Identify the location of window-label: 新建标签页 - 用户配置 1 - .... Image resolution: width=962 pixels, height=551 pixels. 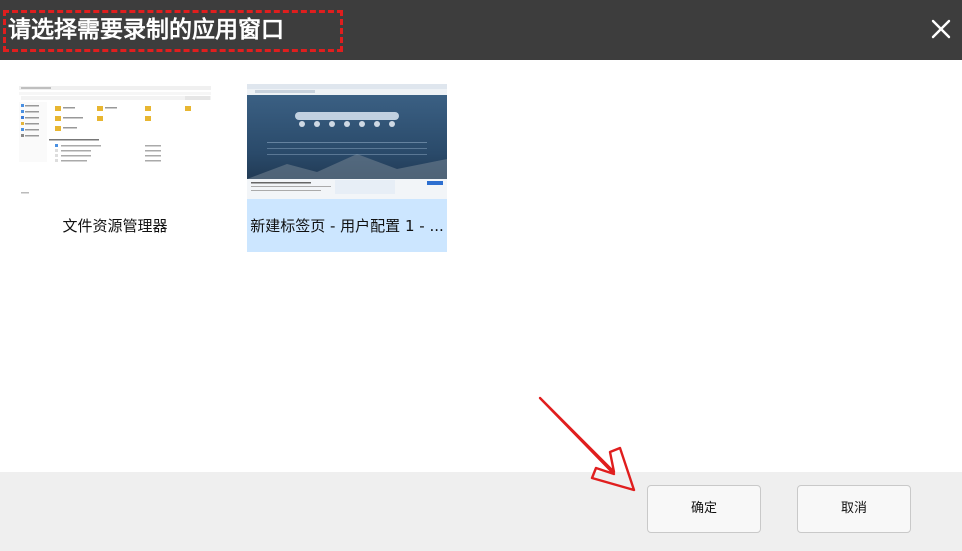
(347, 226).